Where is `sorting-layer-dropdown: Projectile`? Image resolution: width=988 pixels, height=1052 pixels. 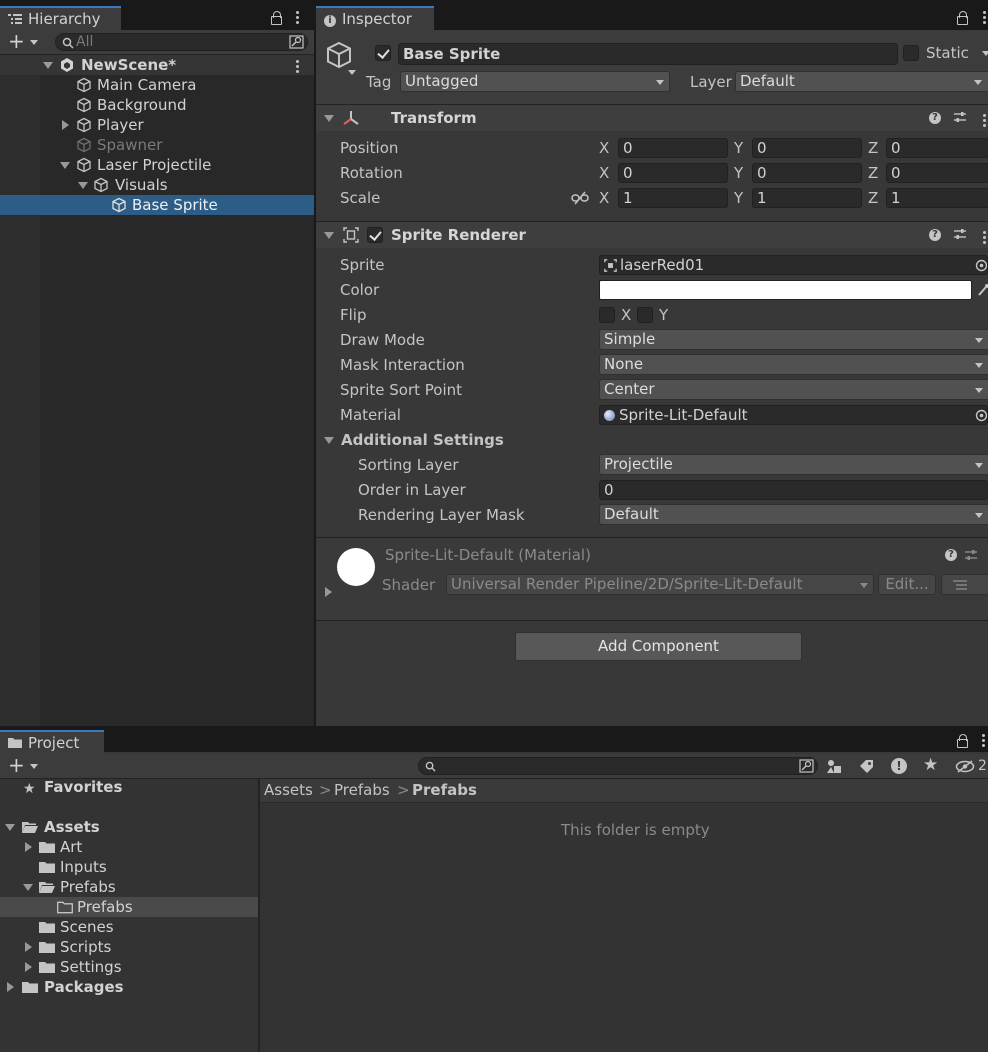
sorting-layer-dropdown: Projectile is located at coordinates (793, 464).